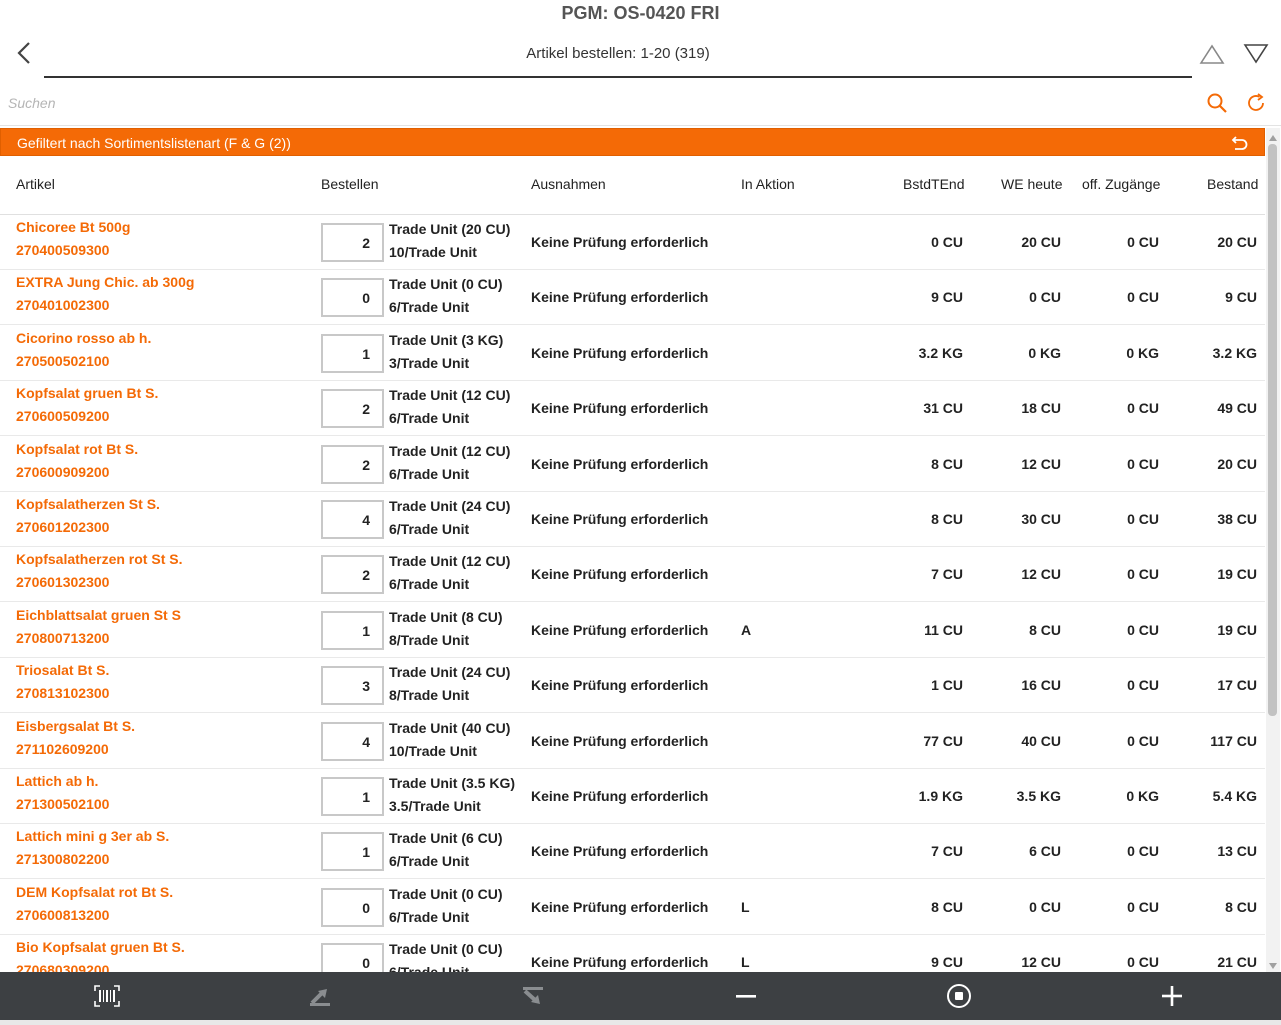 The image size is (1281, 1025). I want to click on bestand-value: 8 CU, so click(1241, 907).